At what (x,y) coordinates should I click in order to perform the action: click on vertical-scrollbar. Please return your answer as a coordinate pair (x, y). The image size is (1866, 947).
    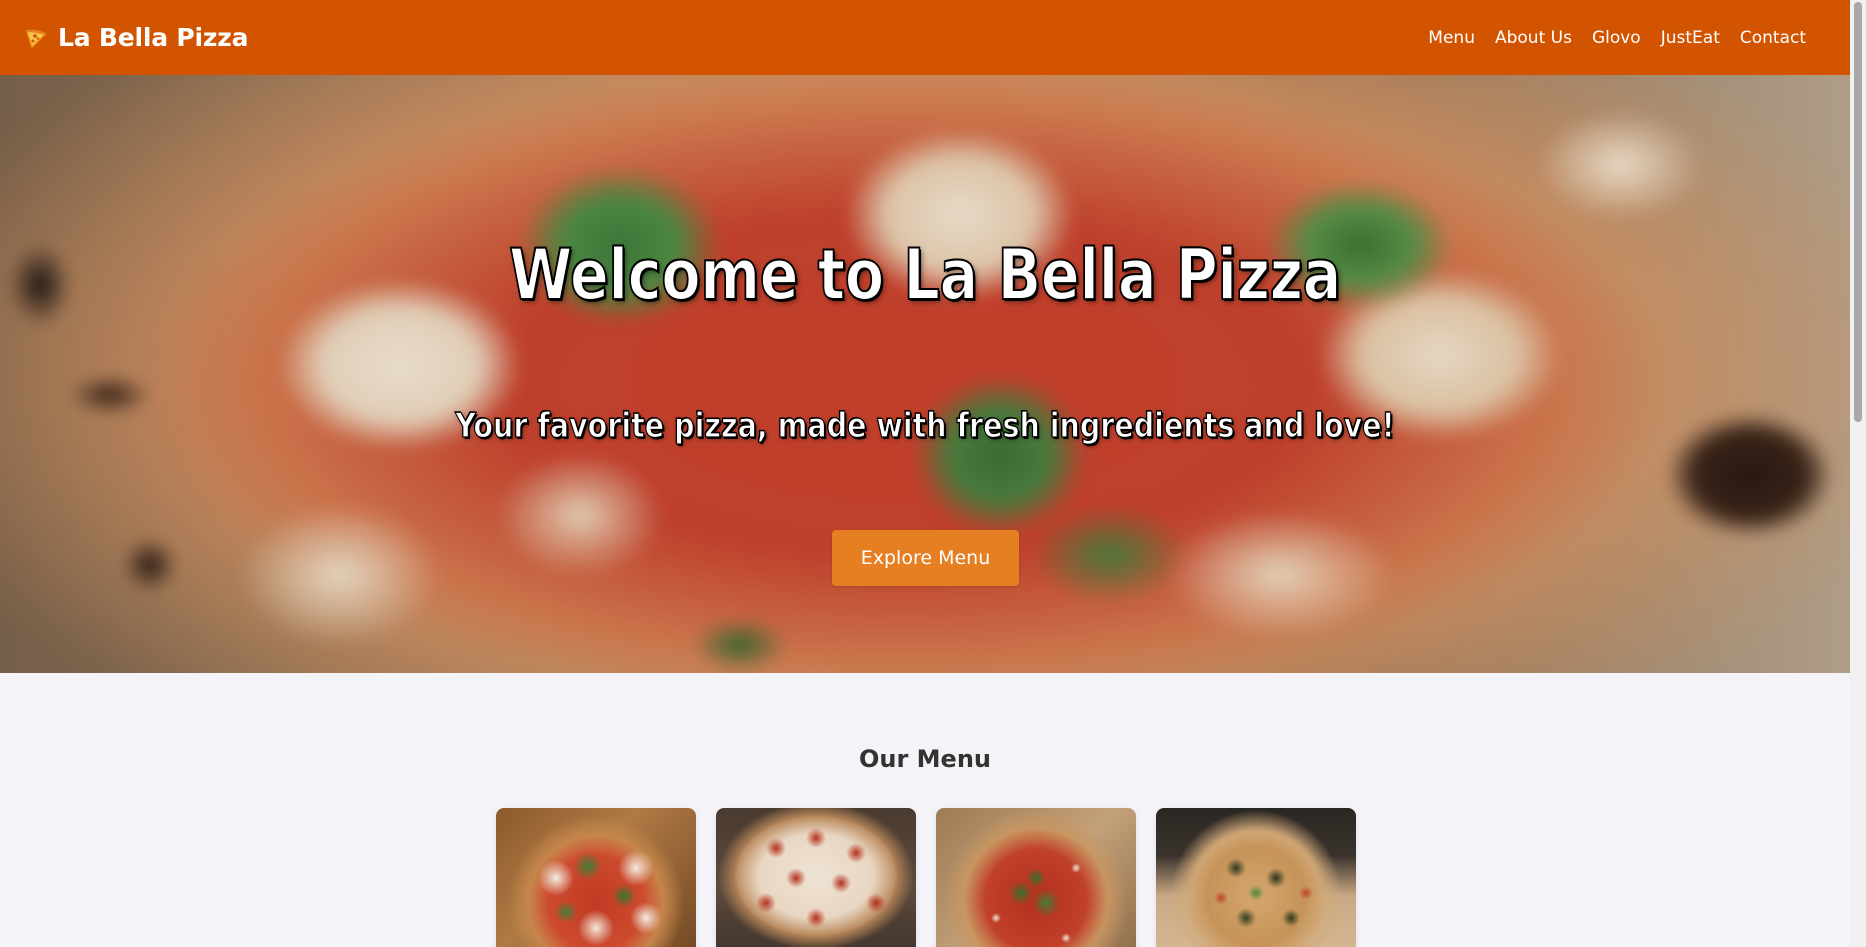
    Looking at the image, I should click on (1858, 473).